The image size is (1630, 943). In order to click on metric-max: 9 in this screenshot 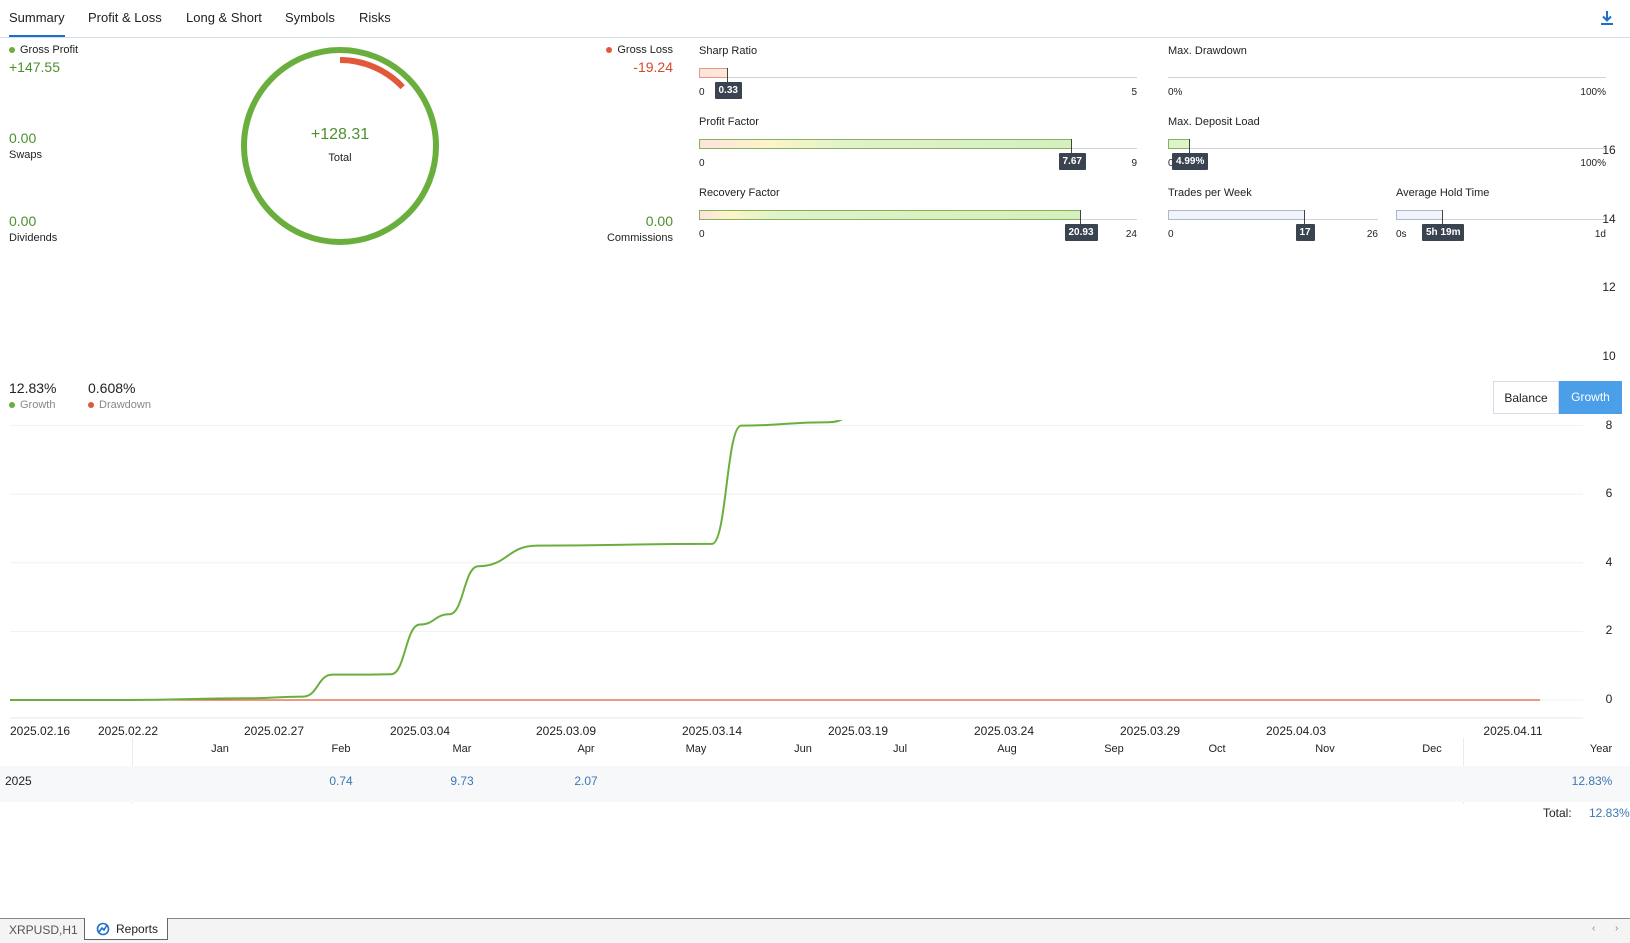, I will do `click(1134, 163)`.